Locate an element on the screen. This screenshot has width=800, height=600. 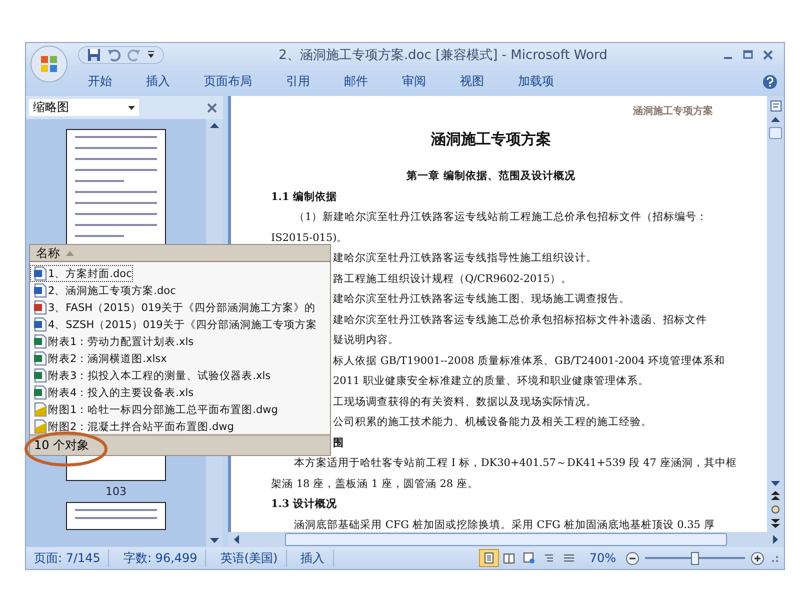
document-text: 2011 职业健康安全标准建立的质量、环境和职业健康管理体系。 is located at coordinates (491, 381).